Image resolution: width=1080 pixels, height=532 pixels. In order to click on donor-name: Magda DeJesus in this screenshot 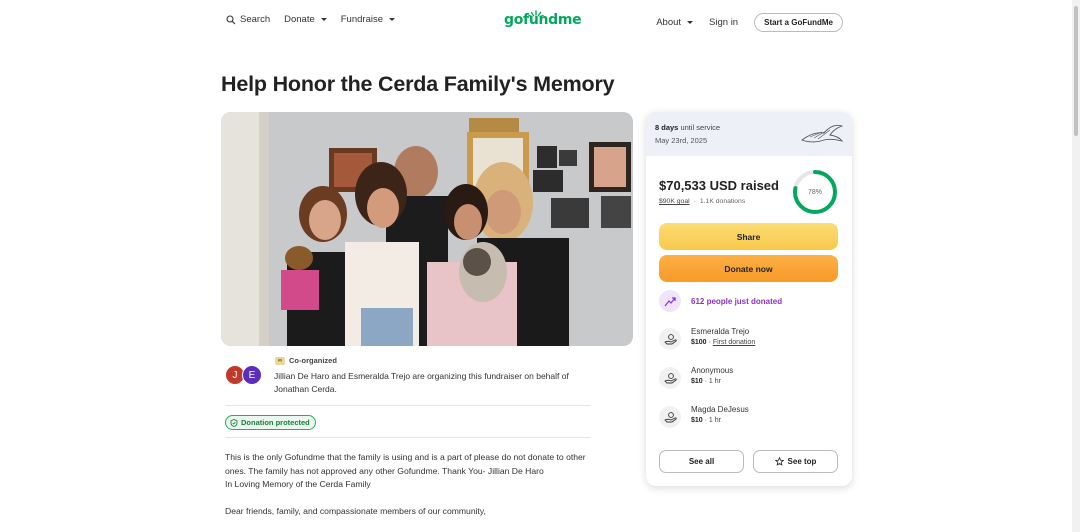, I will do `click(720, 409)`.